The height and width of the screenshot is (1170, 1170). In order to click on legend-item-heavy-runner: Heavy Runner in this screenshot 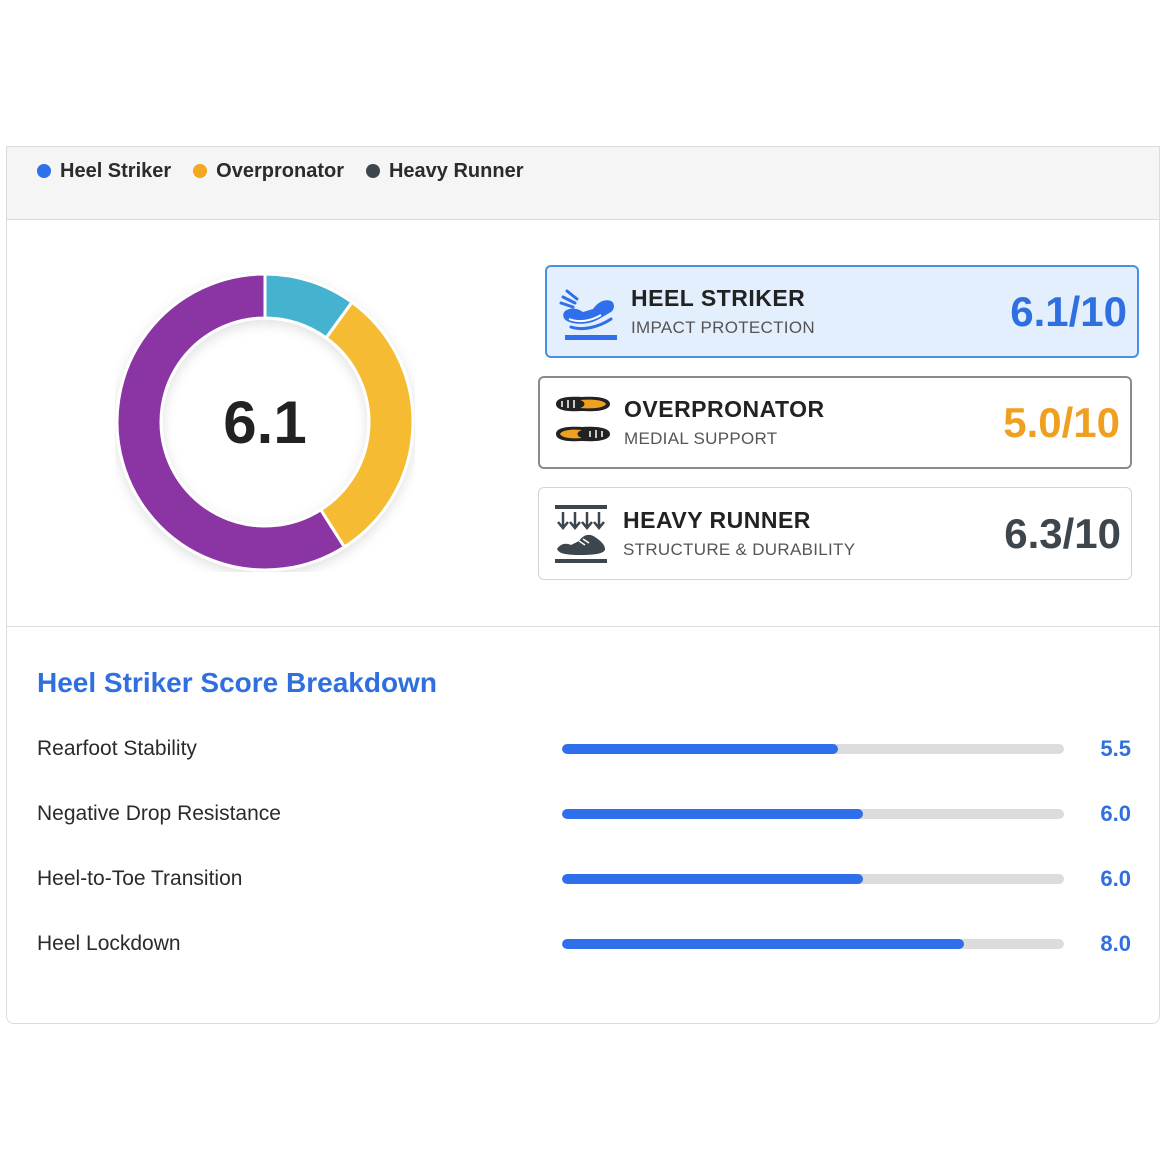, I will do `click(444, 171)`.